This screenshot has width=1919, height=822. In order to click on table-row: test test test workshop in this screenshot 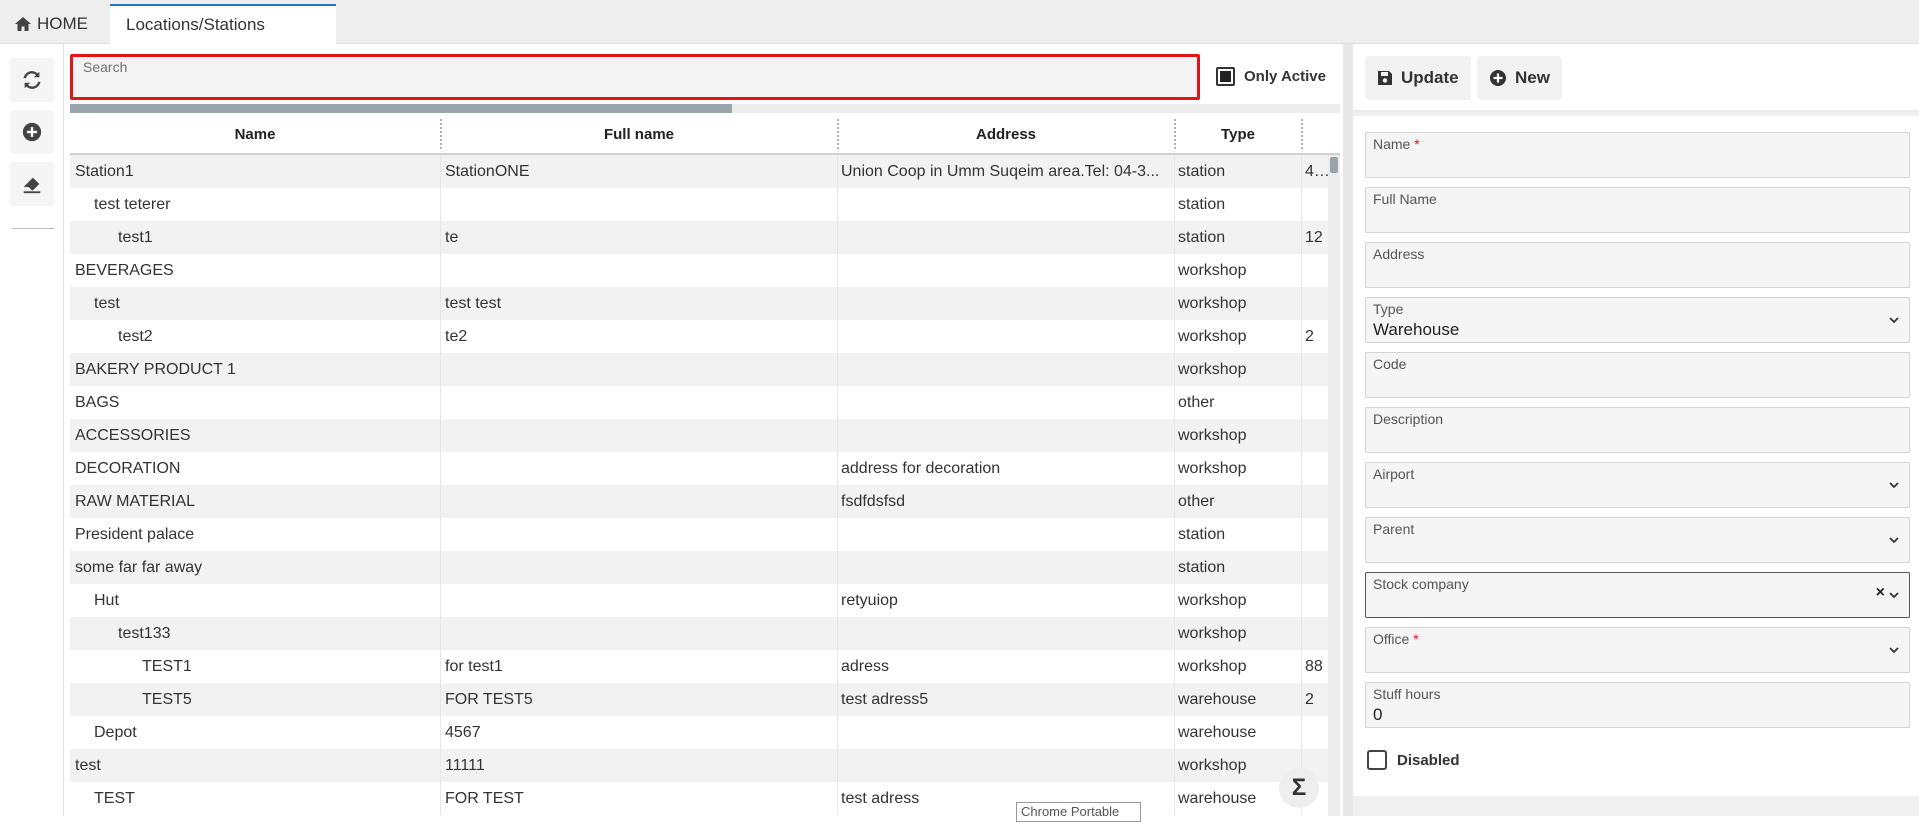, I will do `click(699, 303)`.